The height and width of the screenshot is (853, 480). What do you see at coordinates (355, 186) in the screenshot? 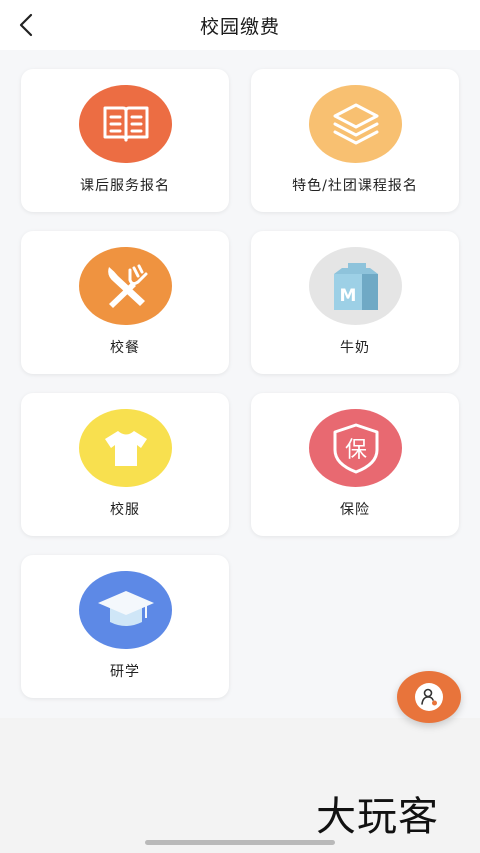
I see `card-label: 特色/社团课程报名` at bounding box center [355, 186].